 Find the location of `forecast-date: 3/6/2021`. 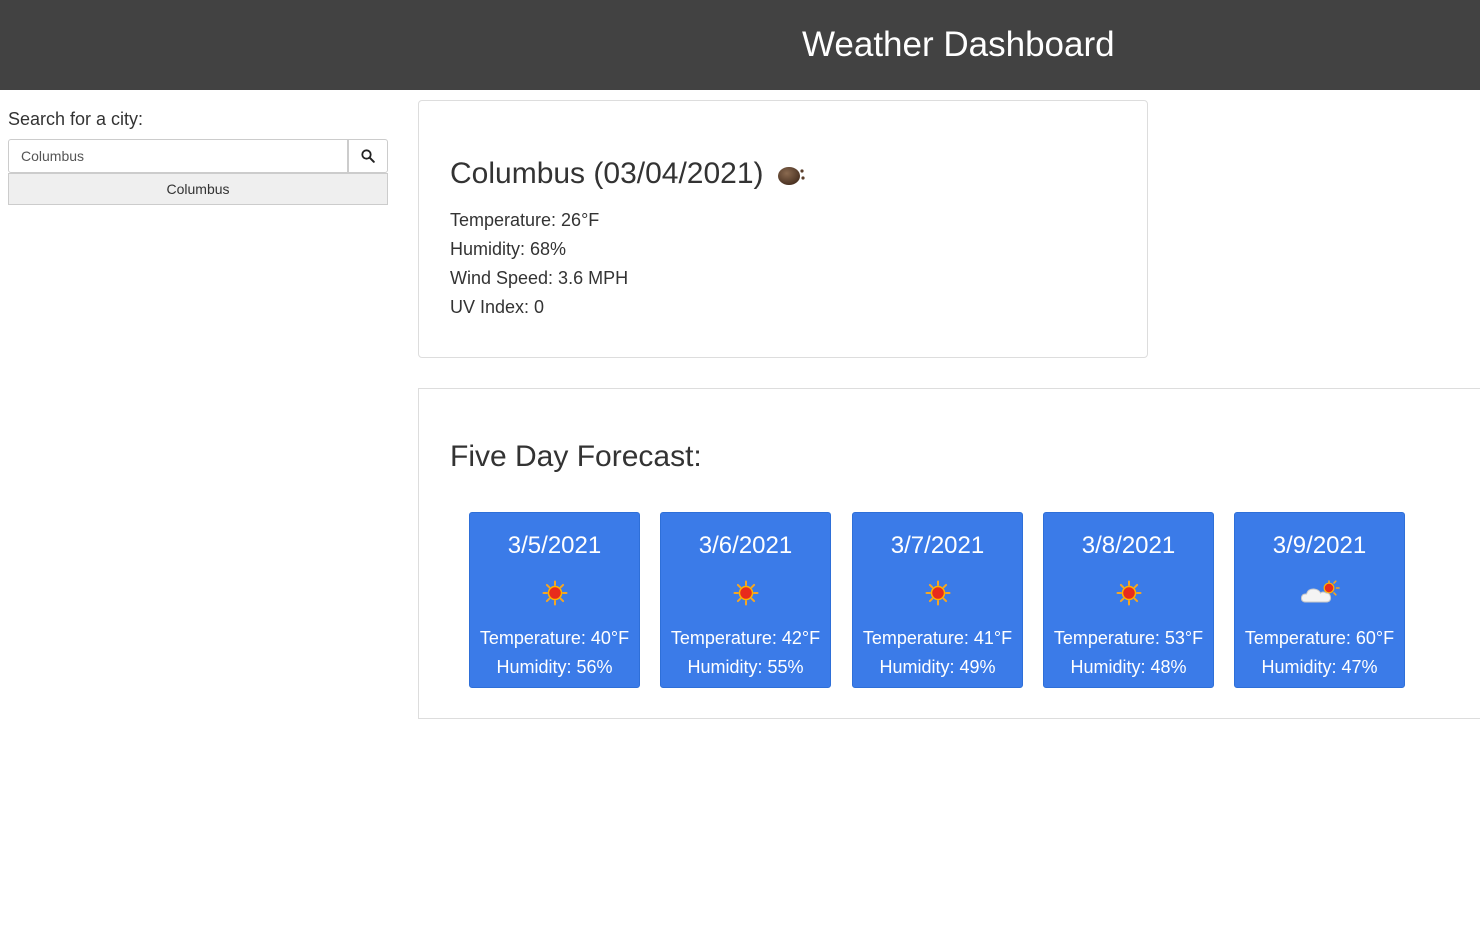

forecast-date: 3/6/2021 is located at coordinates (745, 545).